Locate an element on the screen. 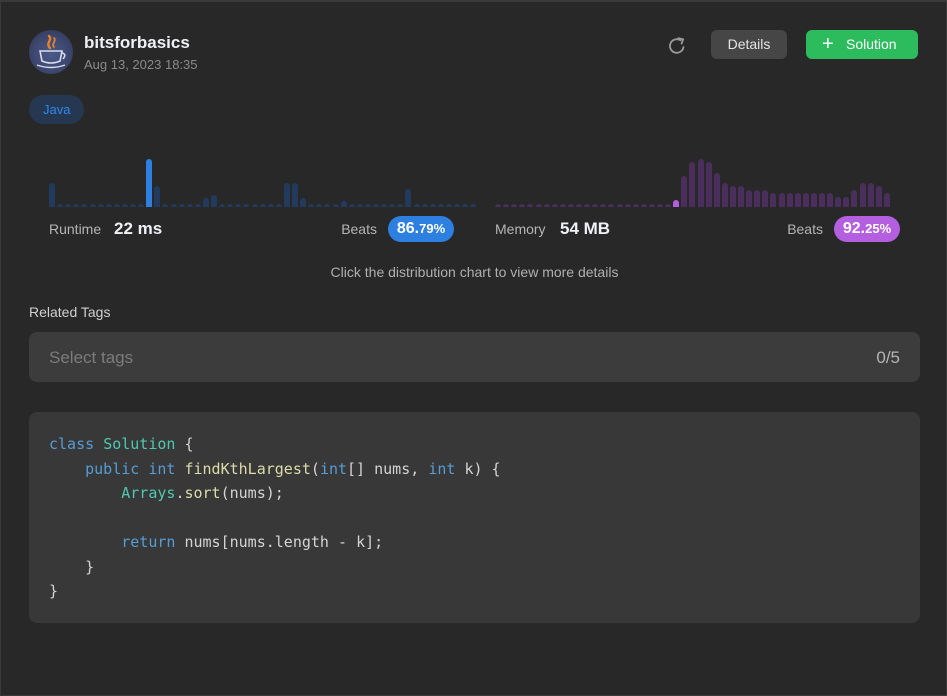 This screenshot has width=947, height=696. details-button: Details is located at coordinates (749, 44).